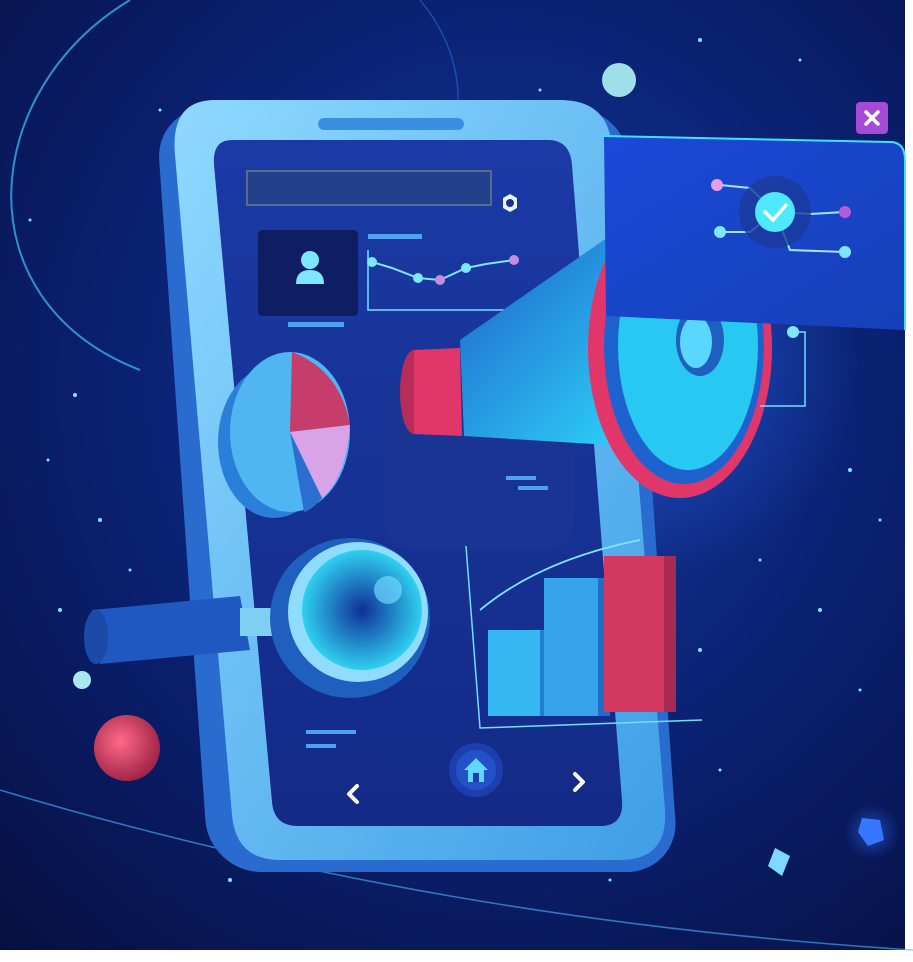  What do you see at coordinates (619, 80) in the screenshot?
I see `planet-small-top` at bounding box center [619, 80].